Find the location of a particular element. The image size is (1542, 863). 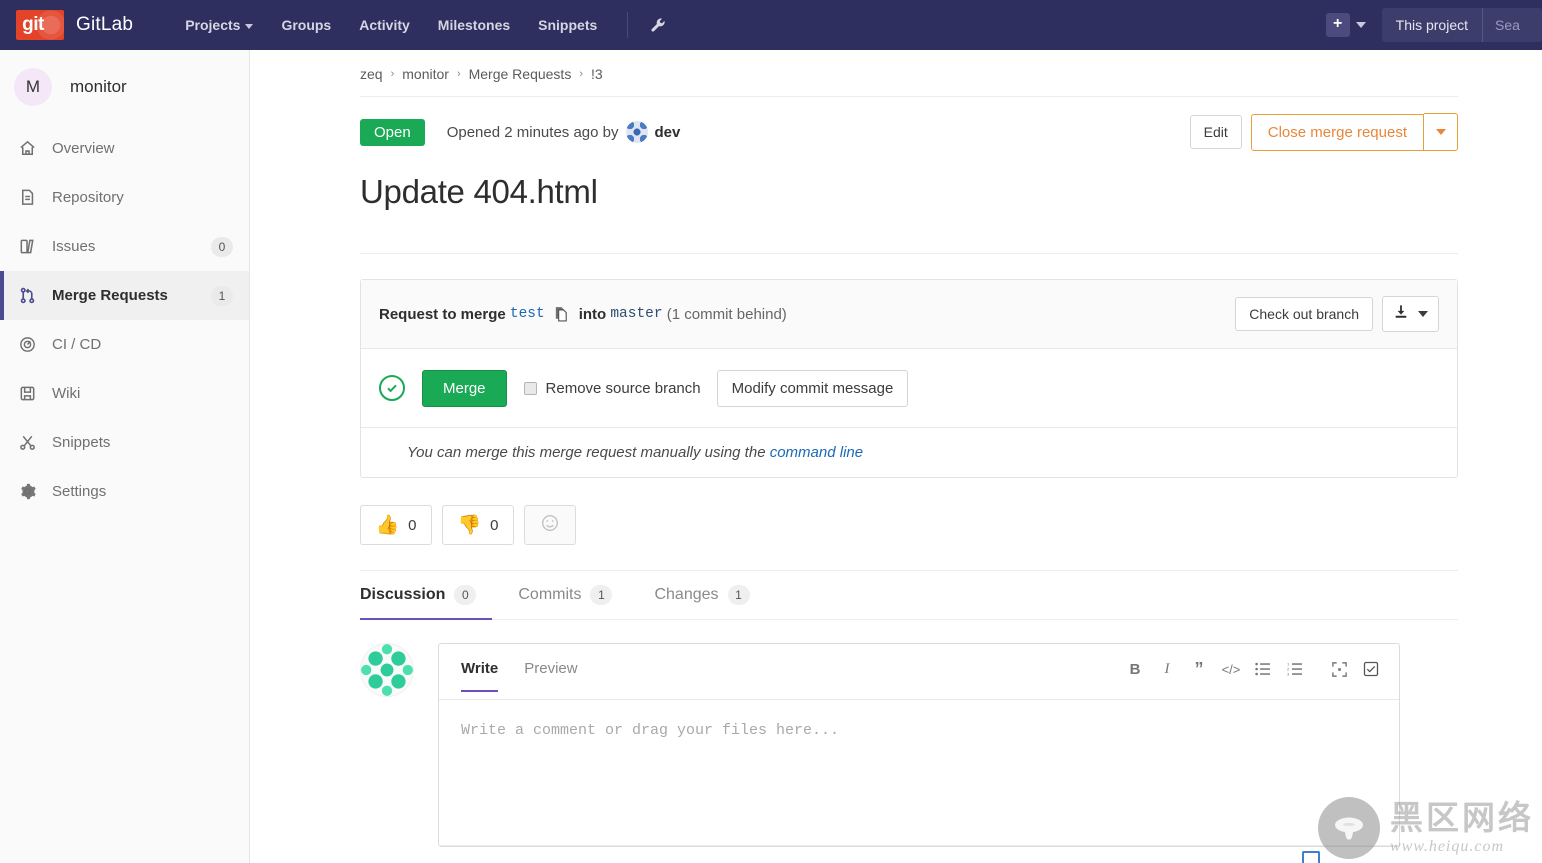

write-preview-tabs: Write Preview is located at coordinates (532, 668).